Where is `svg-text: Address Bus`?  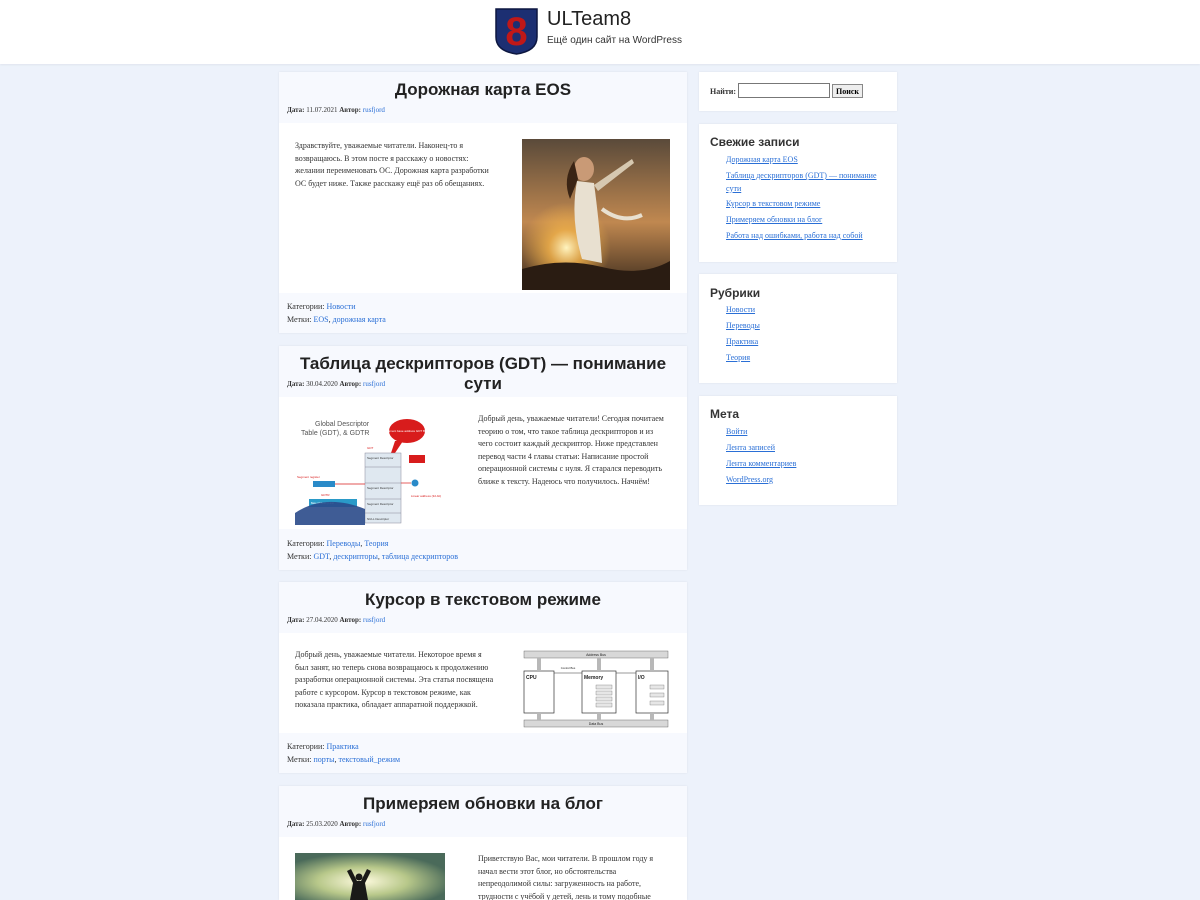
svg-text: Address Bus is located at coordinates (596, 655).